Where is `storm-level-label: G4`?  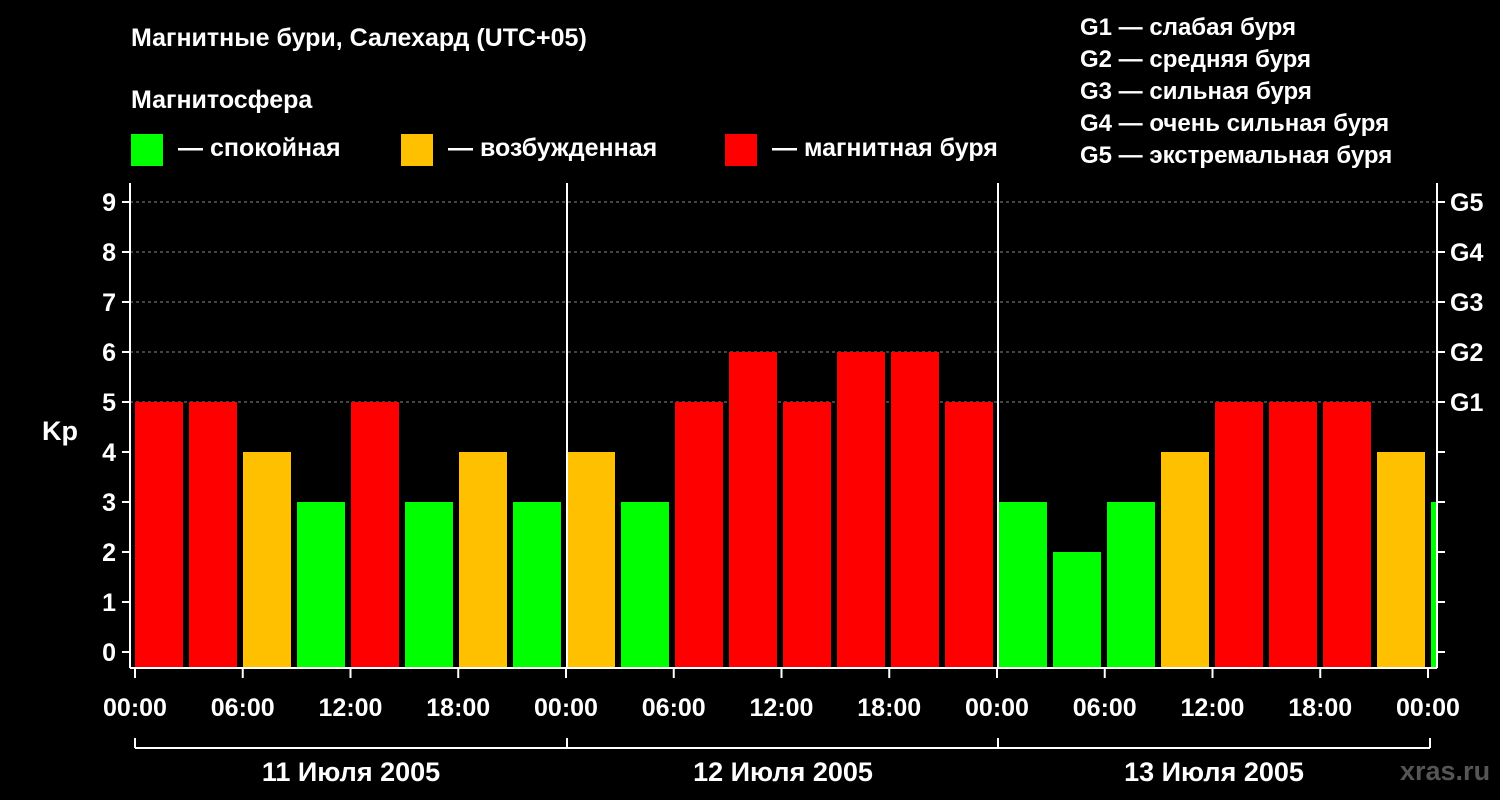 storm-level-label: G4 is located at coordinates (1466, 253).